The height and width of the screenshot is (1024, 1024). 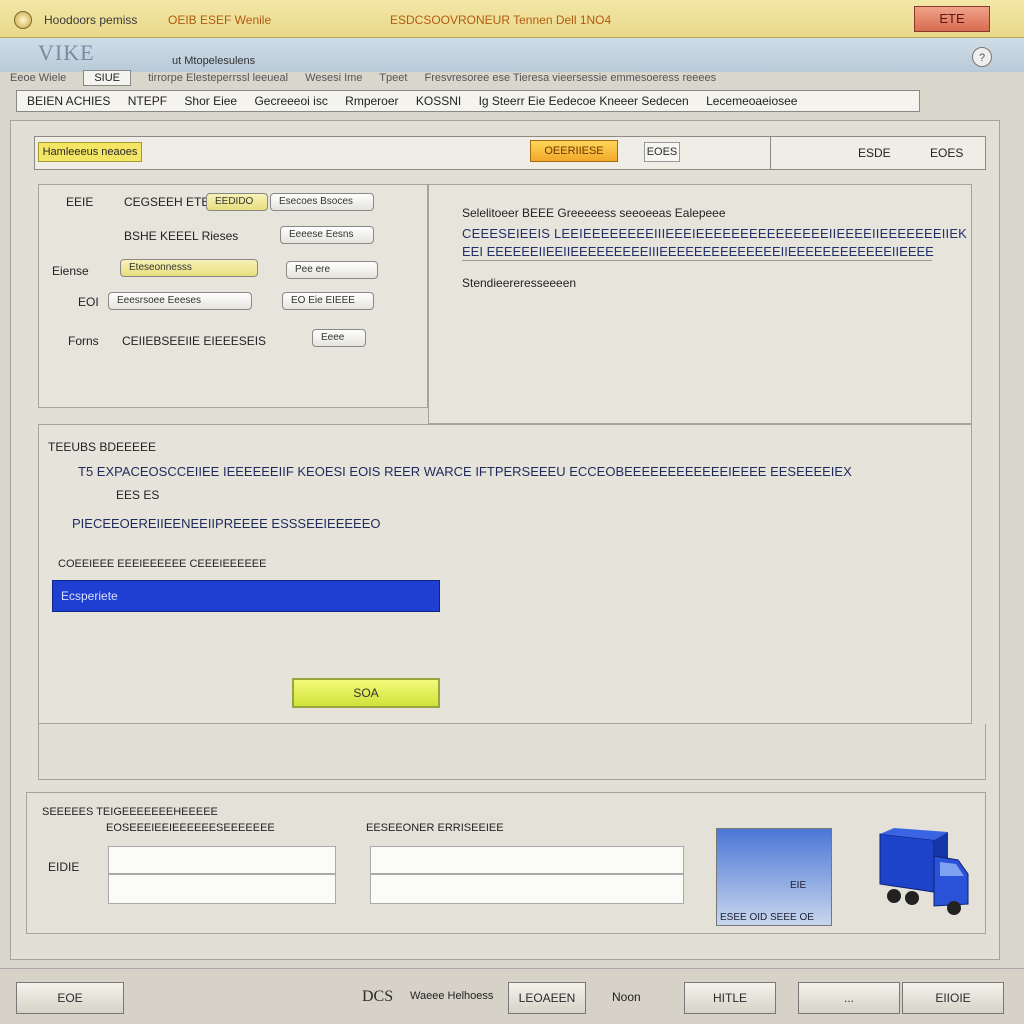 I want to click on help-icon: ?, so click(x=982, y=57).